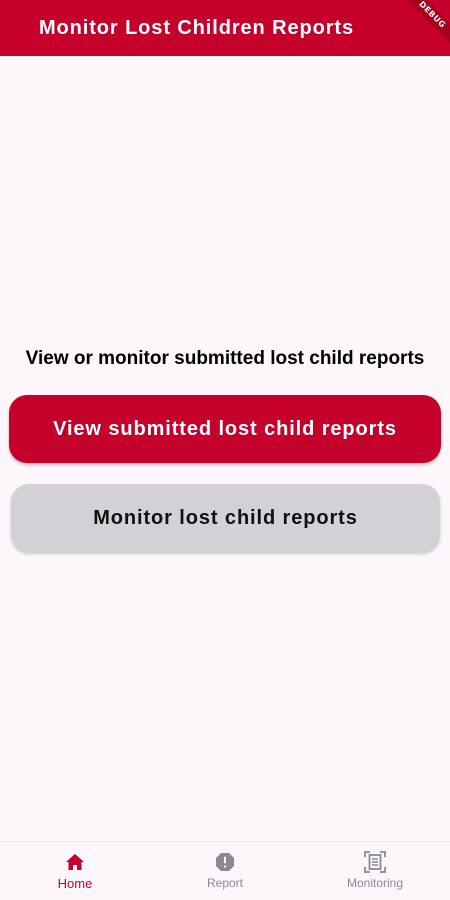  I want to click on nav-label-report: Report, so click(225, 883).